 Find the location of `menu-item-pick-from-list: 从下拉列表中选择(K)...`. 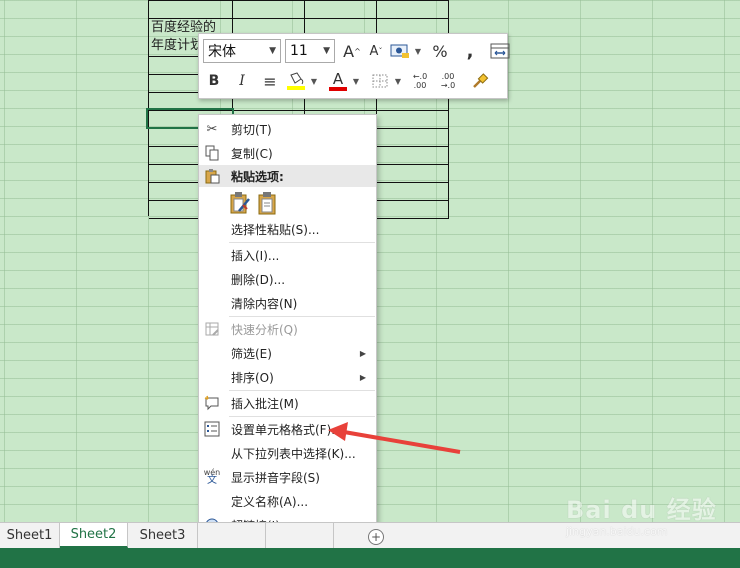

menu-item-pick-from-list: 从下拉列表中选择(K)... is located at coordinates (287, 453).